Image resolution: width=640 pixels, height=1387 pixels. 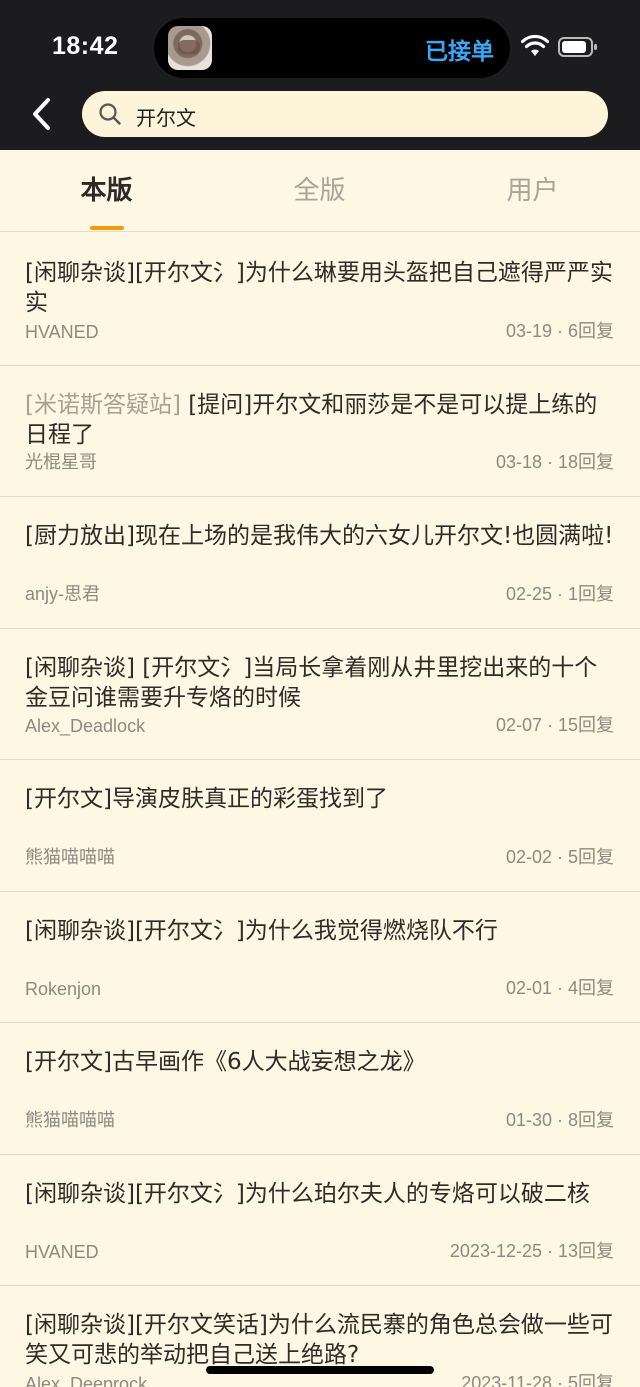 I want to click on search-icon, so click(x=110, y=114).